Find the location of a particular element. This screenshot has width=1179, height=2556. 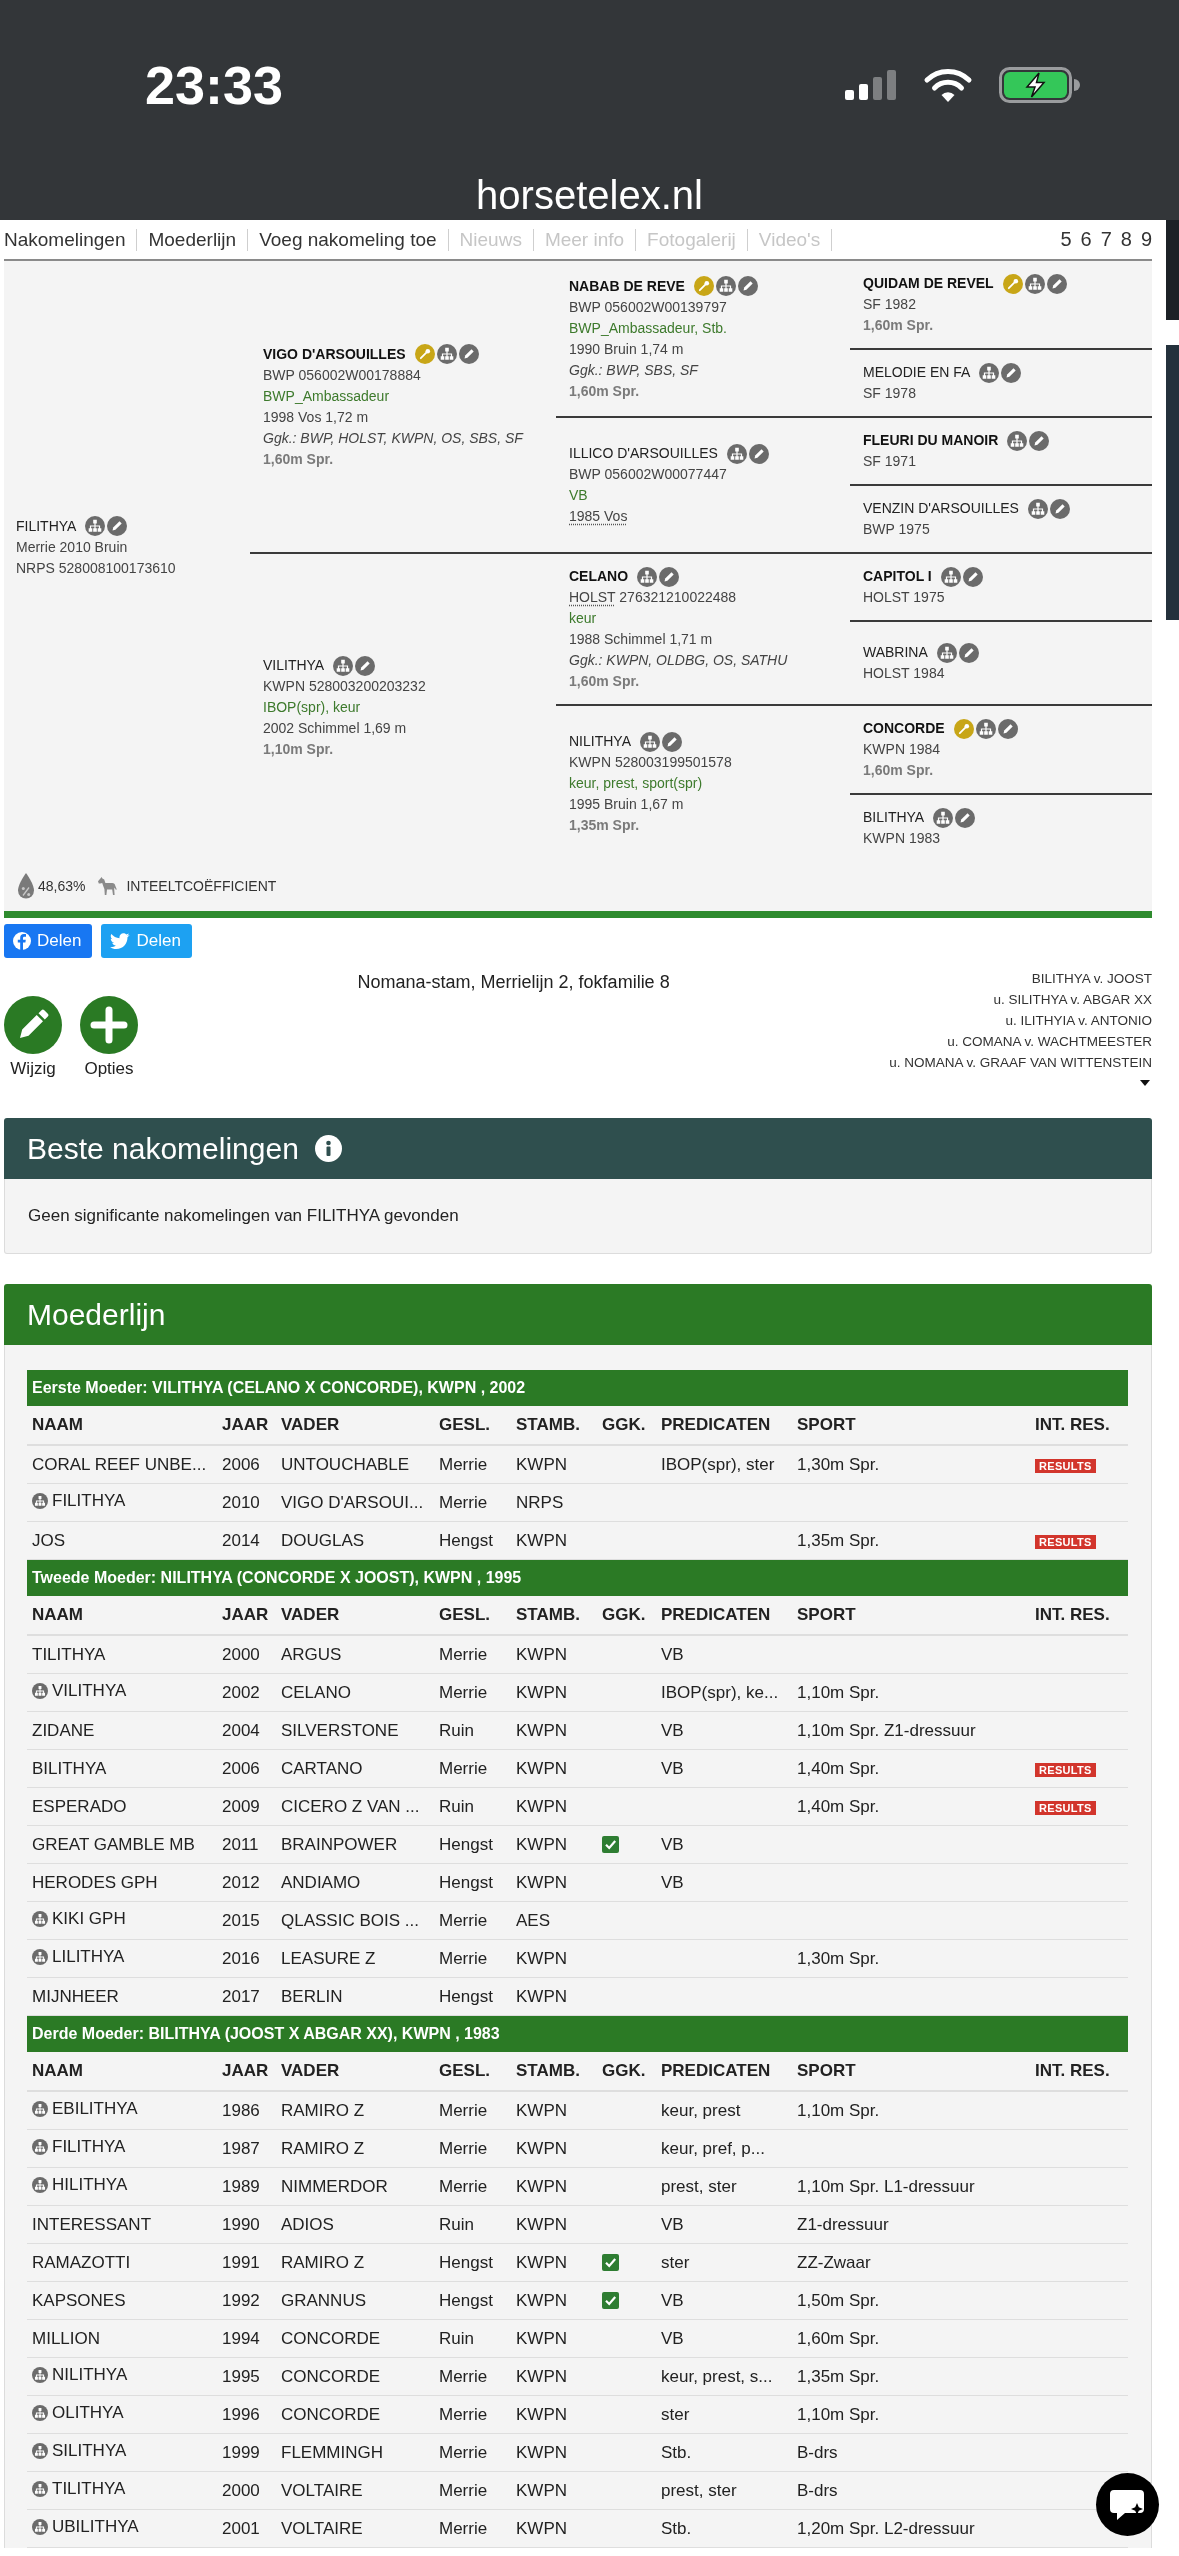

table-cell: ZIDANE is located at coordinates (63, 1730).